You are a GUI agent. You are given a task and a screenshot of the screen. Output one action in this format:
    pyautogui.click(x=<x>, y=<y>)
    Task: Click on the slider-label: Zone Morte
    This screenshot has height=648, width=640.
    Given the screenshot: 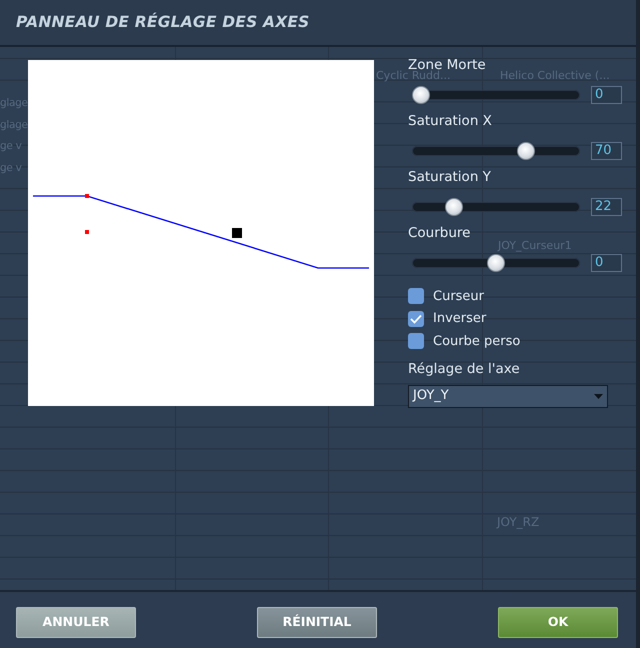 What is the action you would take?
    pyautogui.click(x=447, y=65)
    